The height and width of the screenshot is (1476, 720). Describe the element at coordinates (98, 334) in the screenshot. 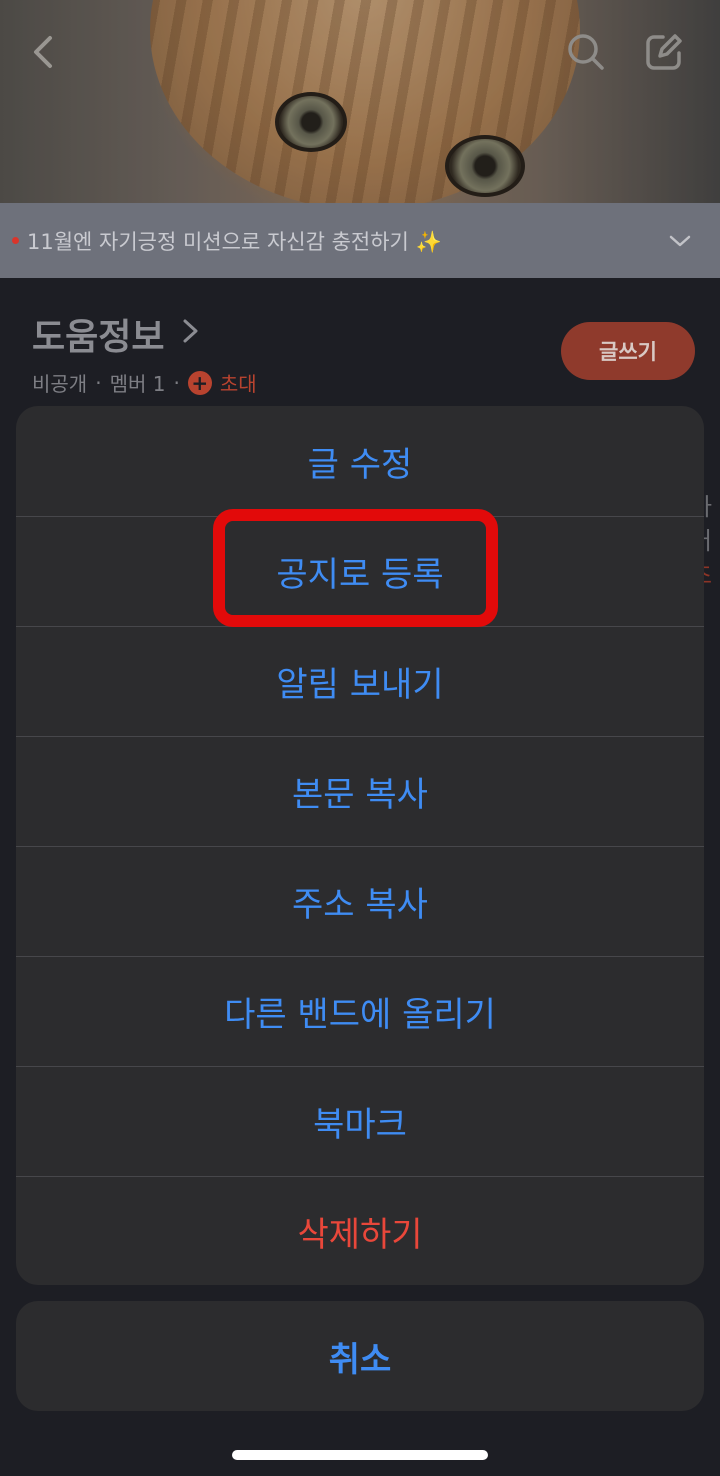

I see `band-title: 도움정보` at that location.